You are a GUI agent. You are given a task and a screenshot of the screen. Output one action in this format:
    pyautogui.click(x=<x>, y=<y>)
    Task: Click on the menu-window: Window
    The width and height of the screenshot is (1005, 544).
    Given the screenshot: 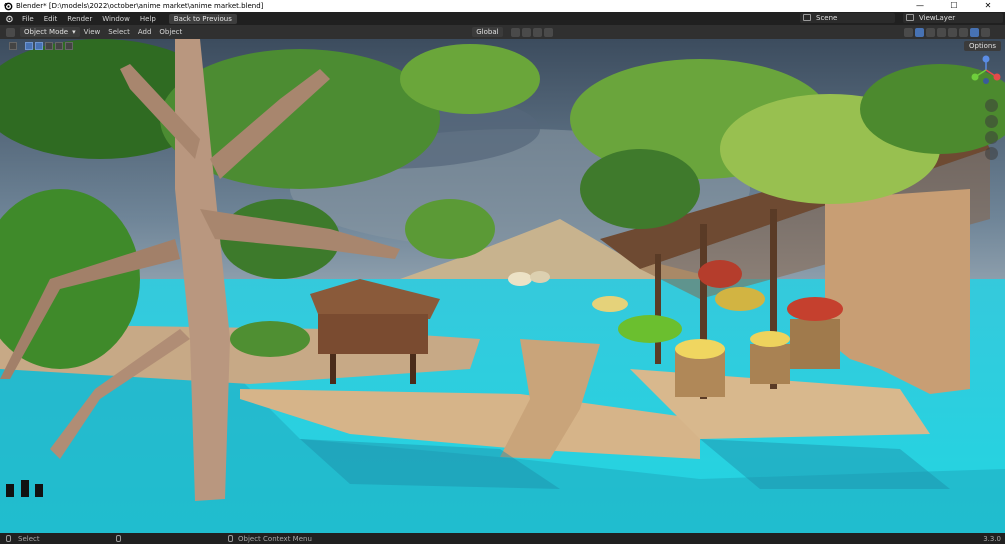 What is the action you would take?
    pyautogui.click(x=116, y=19)
    